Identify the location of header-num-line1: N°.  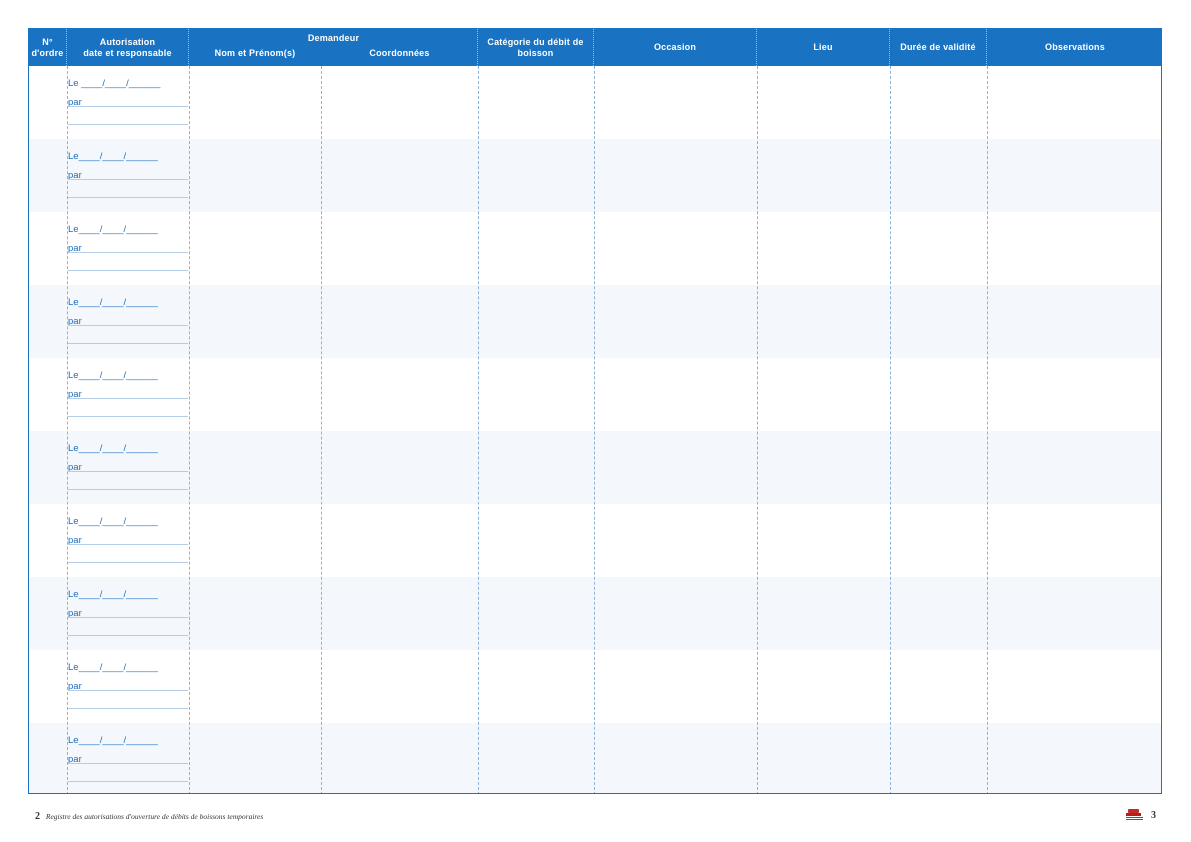
(47, 41).